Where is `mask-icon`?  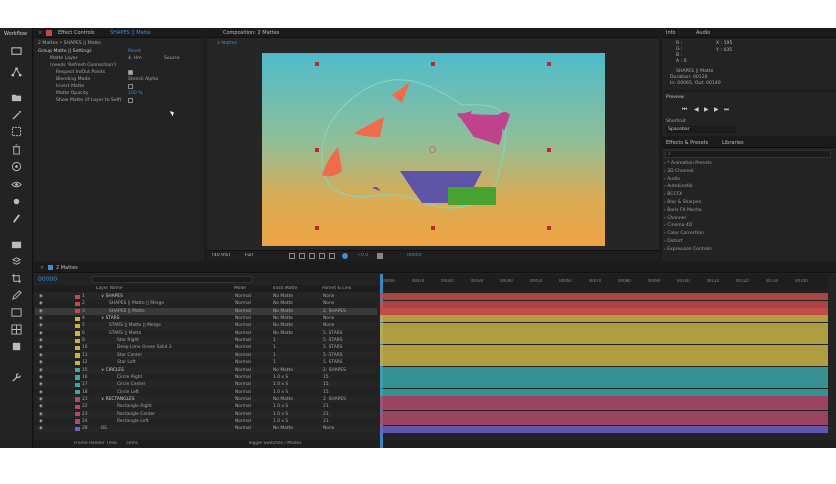 mask-icon is located at coordinates (312, 256).